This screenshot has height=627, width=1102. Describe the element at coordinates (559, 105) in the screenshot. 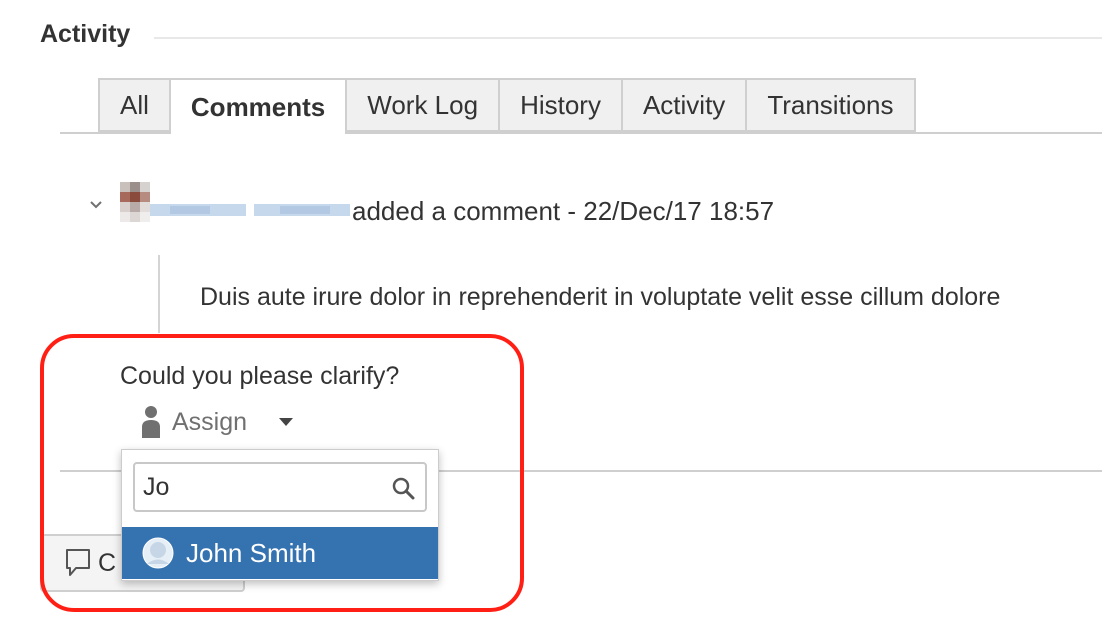

I see `tab-history: History` at that location.